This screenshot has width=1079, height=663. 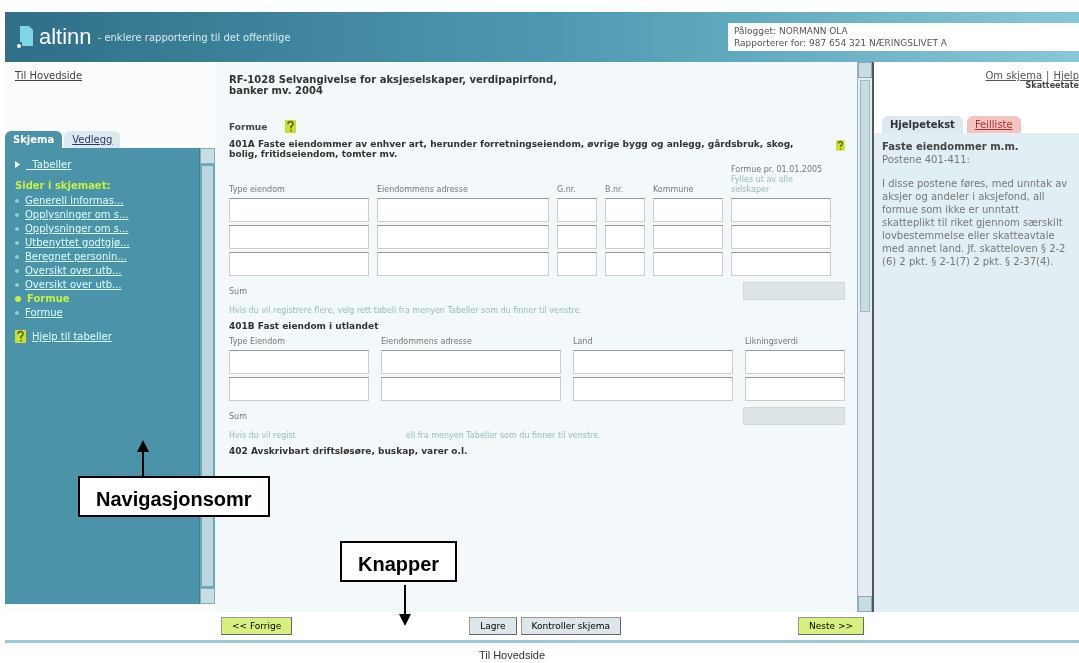 I want to click on logo-text: altinn, so click(x=65, y=37).